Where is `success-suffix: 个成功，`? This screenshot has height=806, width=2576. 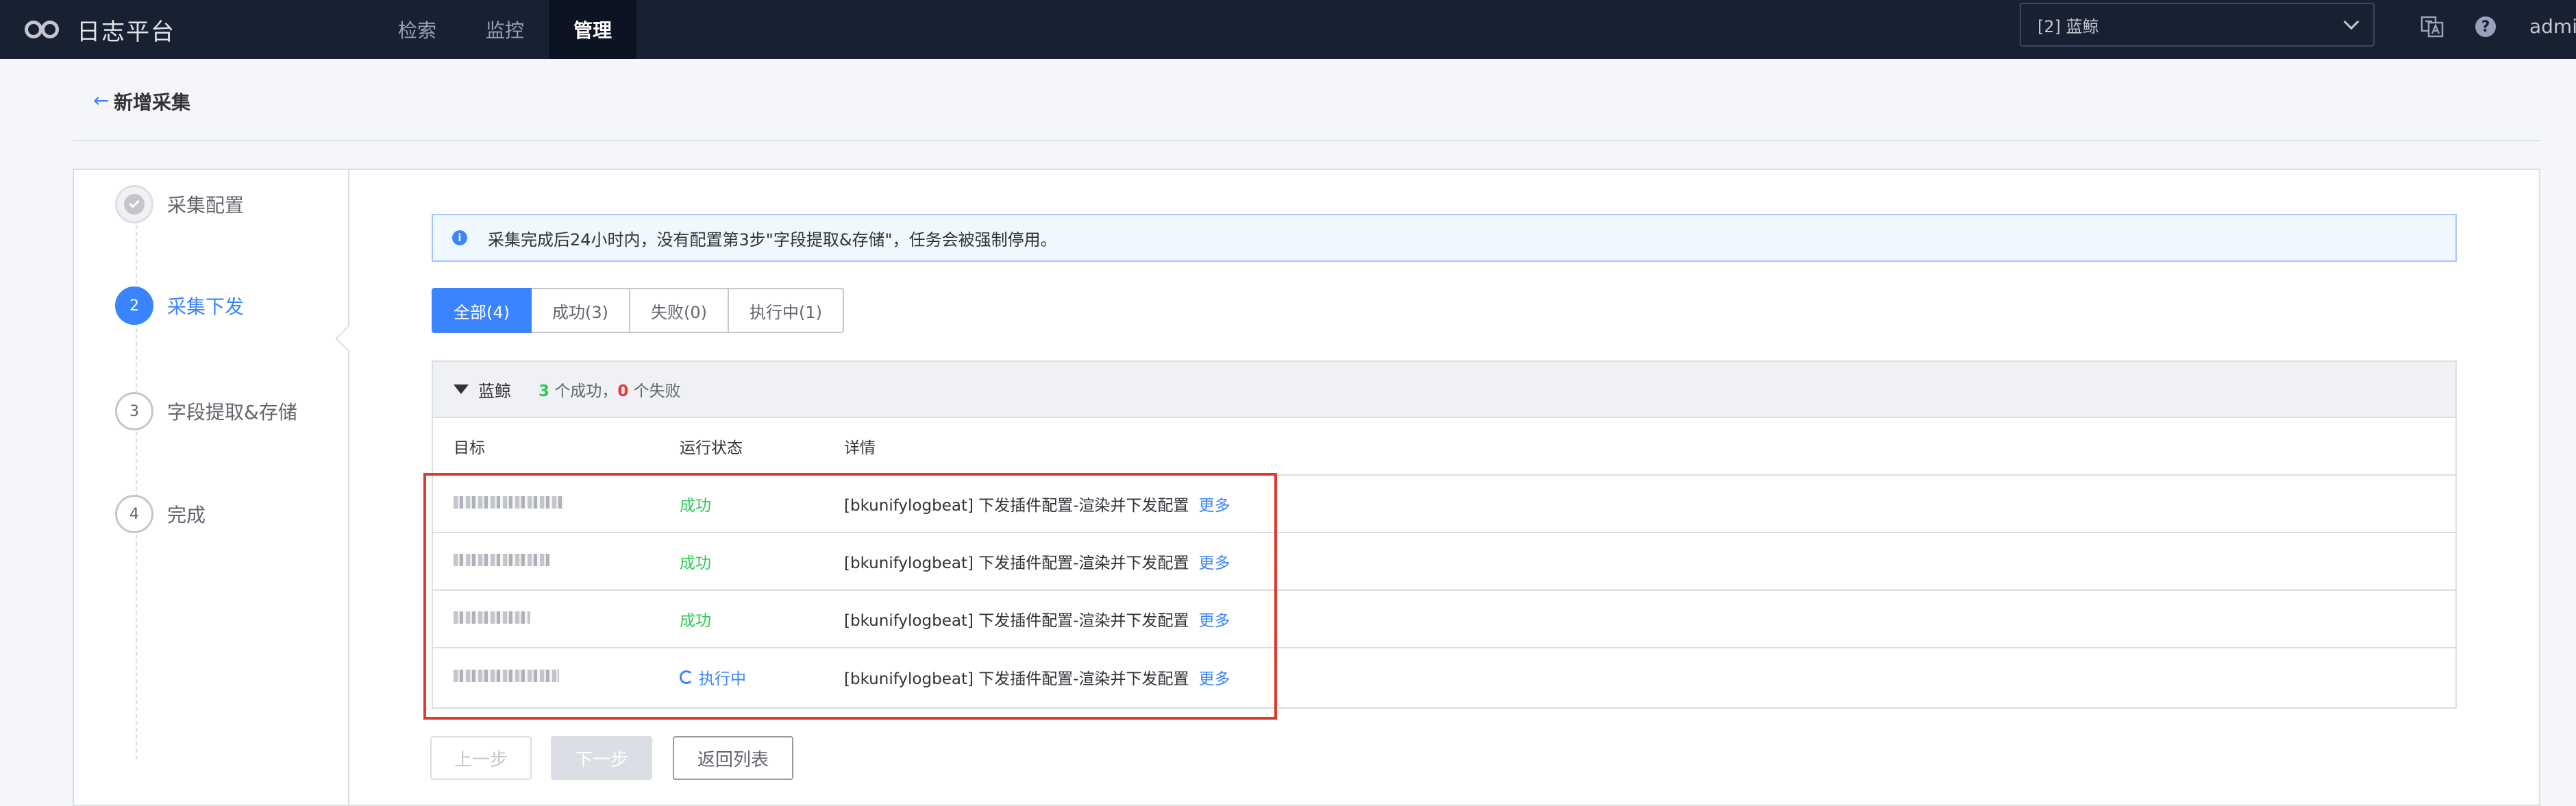
success-suffix: 个成功， is located at coordinates (583, 391).